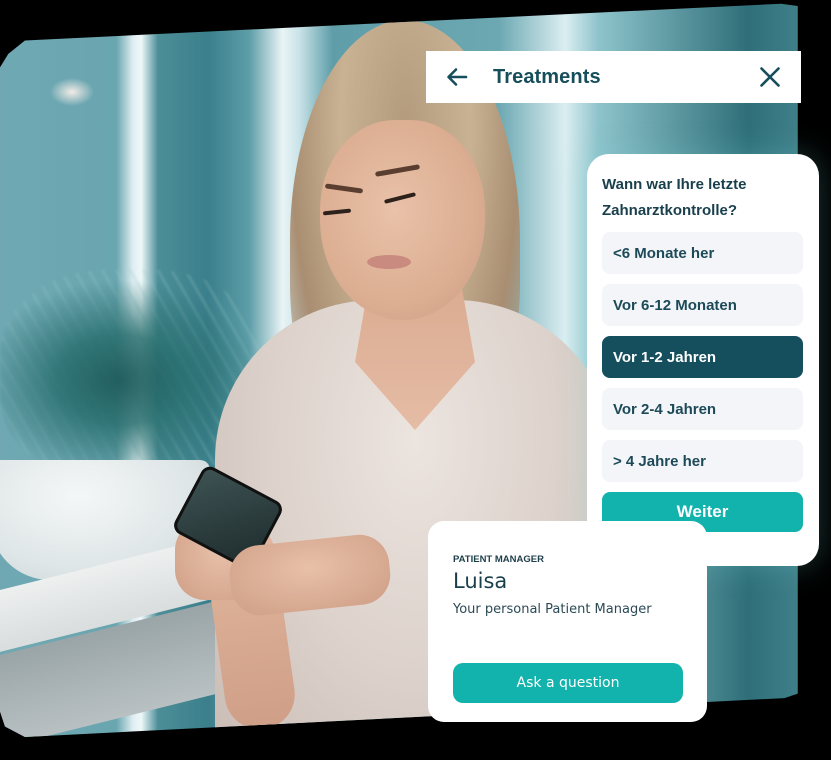 Image resolution: width=831 pixels, height=760 pixels. What do you see at coordinates (389, 262) in the screenshot?
I see `lips` at bounding box center [389, 262].